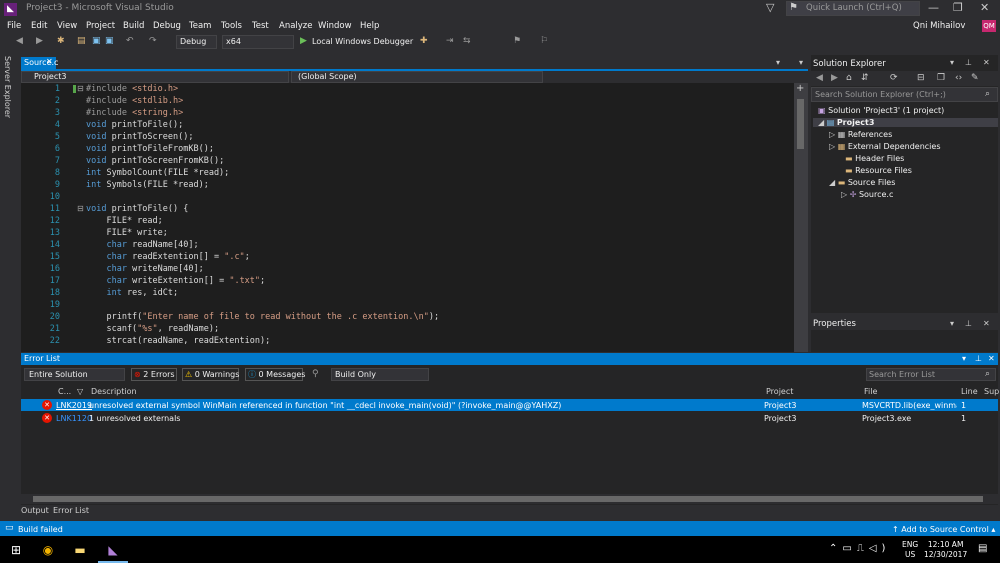 The height and width of the screenshot is (563, 1000). What do you see at coordinates (335, 26) in the screenshot?
I see `menu-window: Window` at bounding box center [335, 26].